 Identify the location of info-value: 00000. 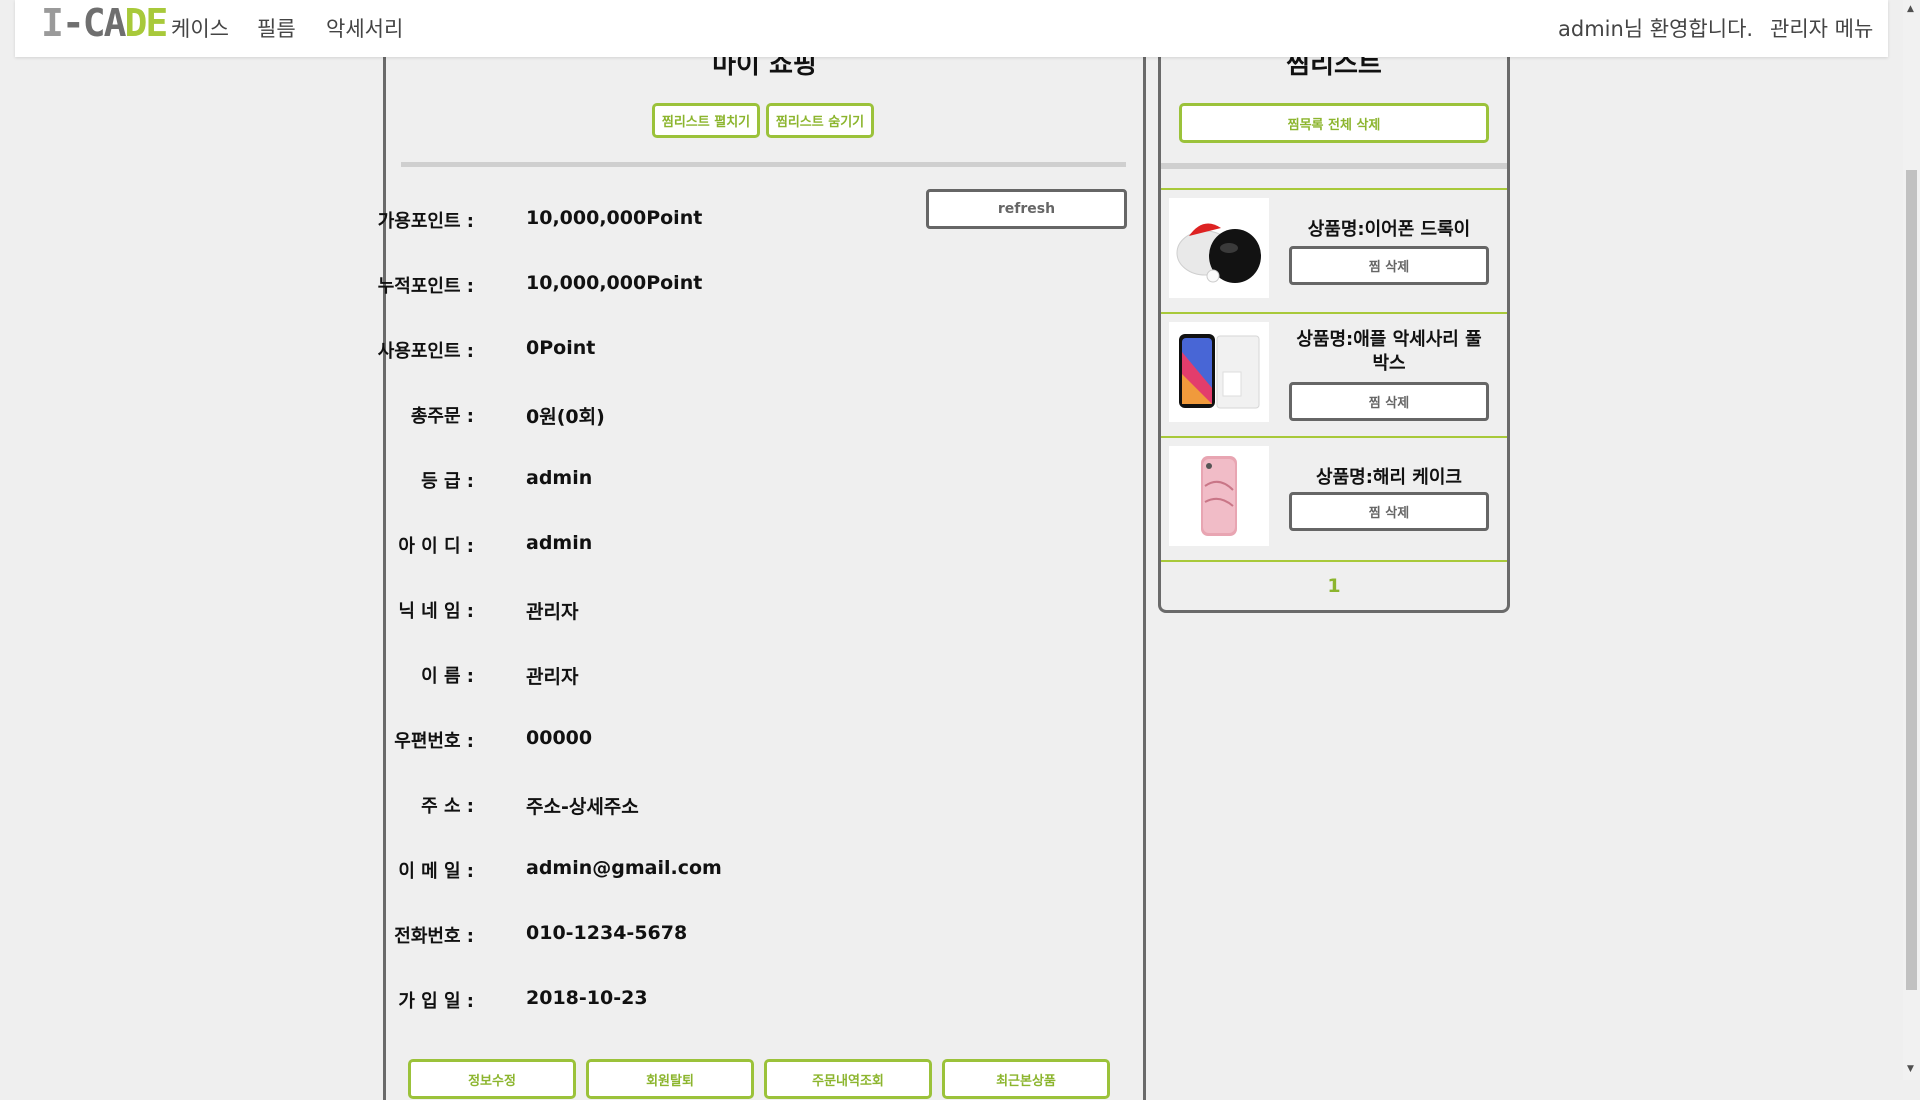
(559, 738).